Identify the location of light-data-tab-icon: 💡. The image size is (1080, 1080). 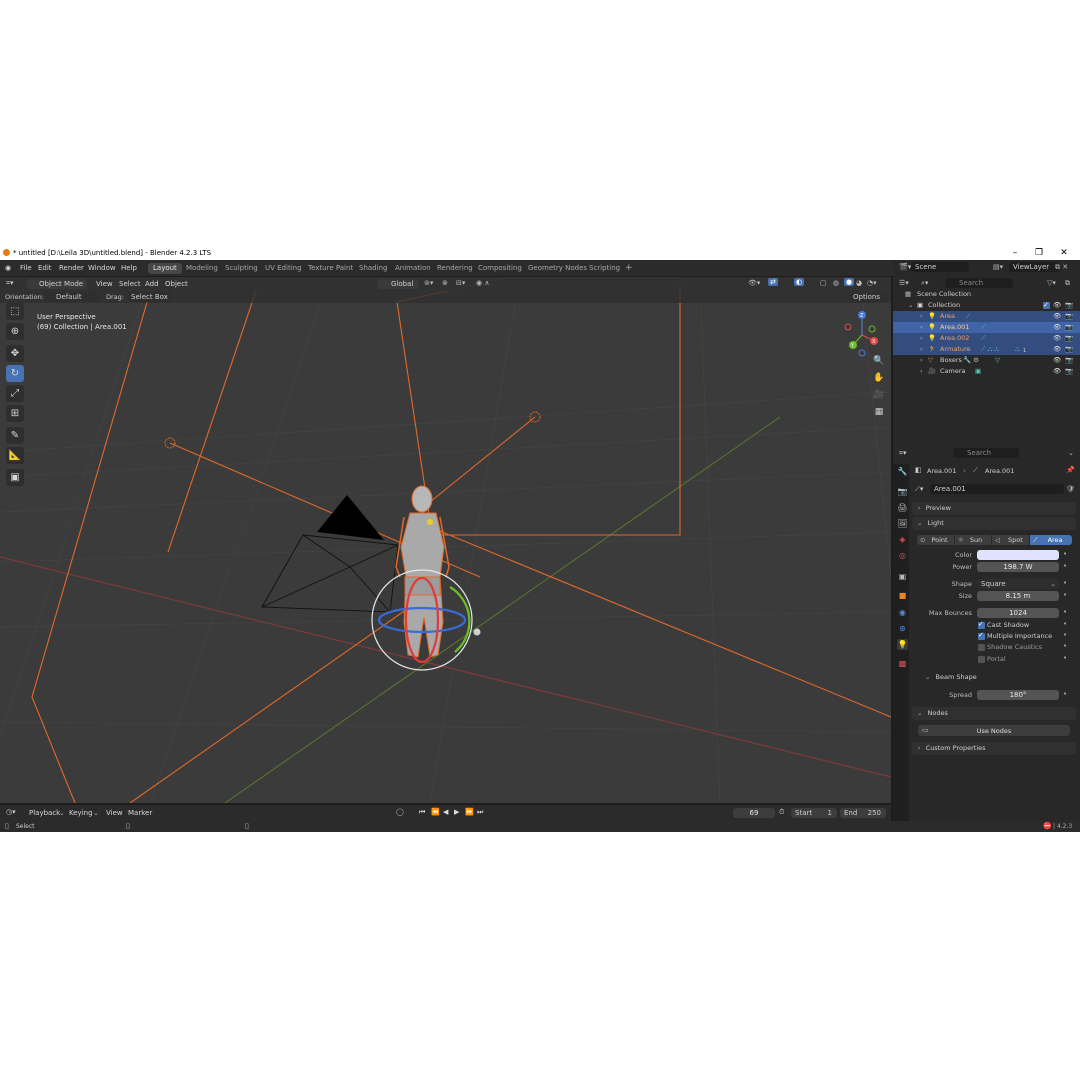
(902, 644).